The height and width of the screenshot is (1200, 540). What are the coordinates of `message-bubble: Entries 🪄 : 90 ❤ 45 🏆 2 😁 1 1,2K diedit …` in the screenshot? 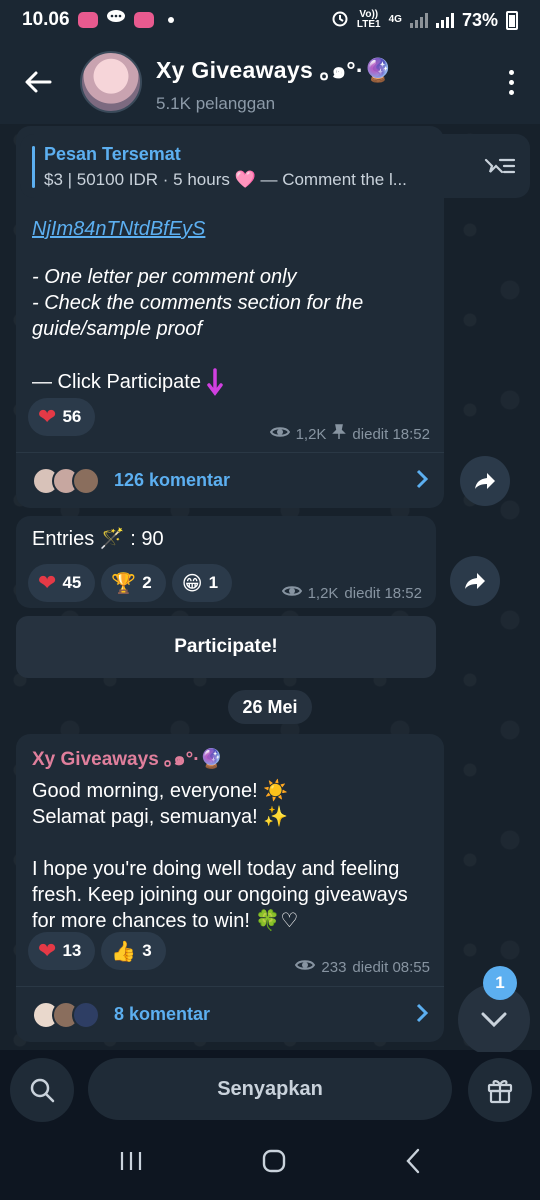 It's located at (226, 562).